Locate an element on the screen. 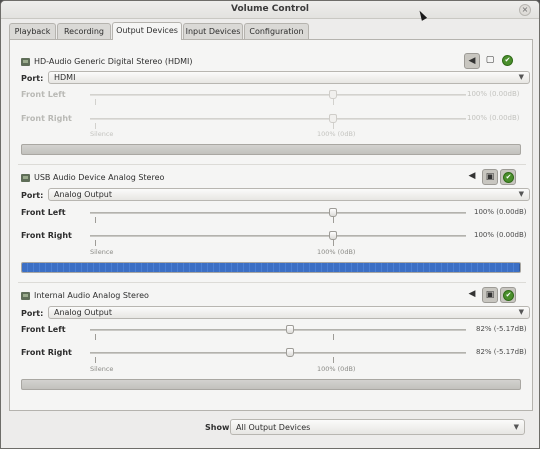  show-filter-value: All Output Devices is located at coordinates (273, 427).